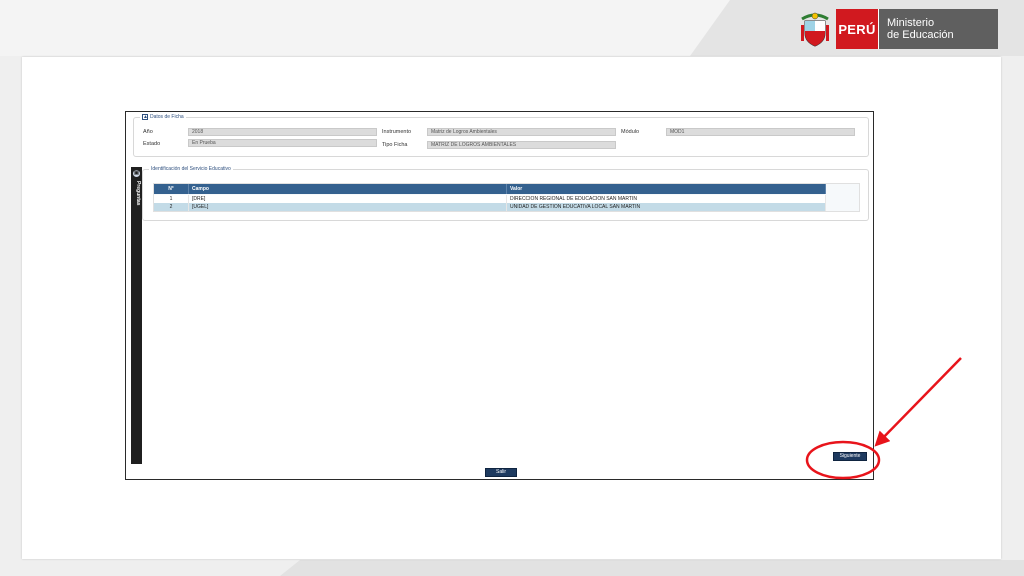 This screenshot has width=1024, height=576. I want to click on instrumento-field: Matriz de Logros Ambientales, so click(521, 132).